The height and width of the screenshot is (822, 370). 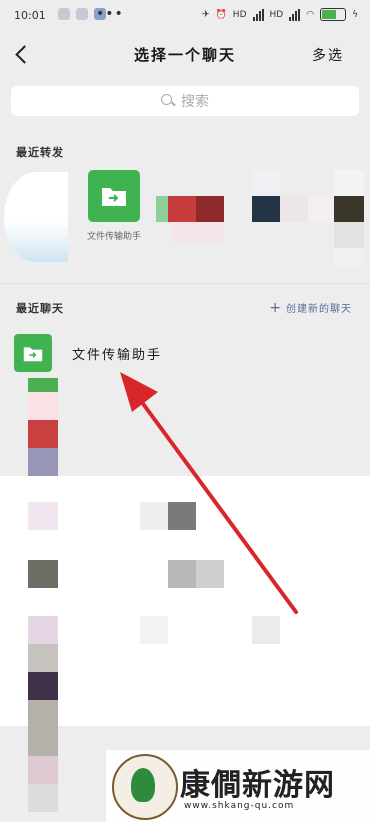 I want to click on charging-icon: ϟ, so click(x=355, y=14).